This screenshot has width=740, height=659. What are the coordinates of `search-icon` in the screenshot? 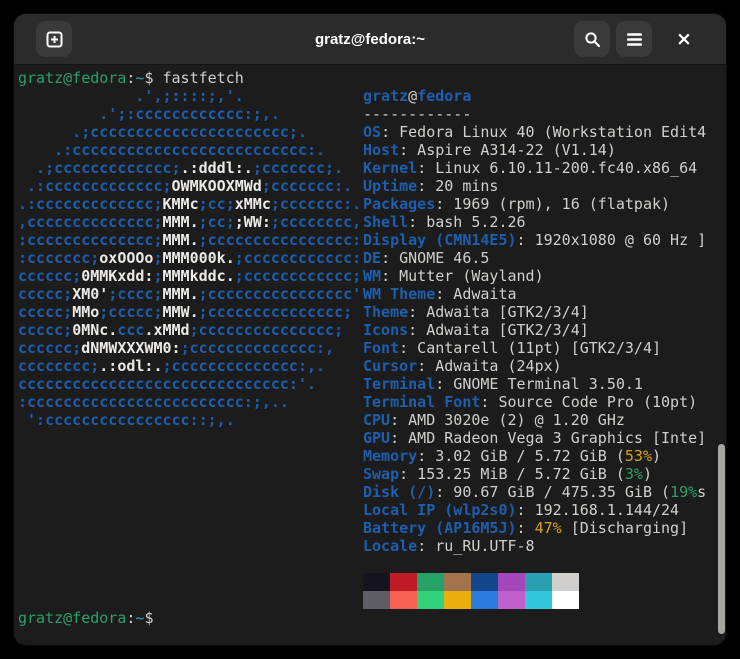 It's located at (592, 39).